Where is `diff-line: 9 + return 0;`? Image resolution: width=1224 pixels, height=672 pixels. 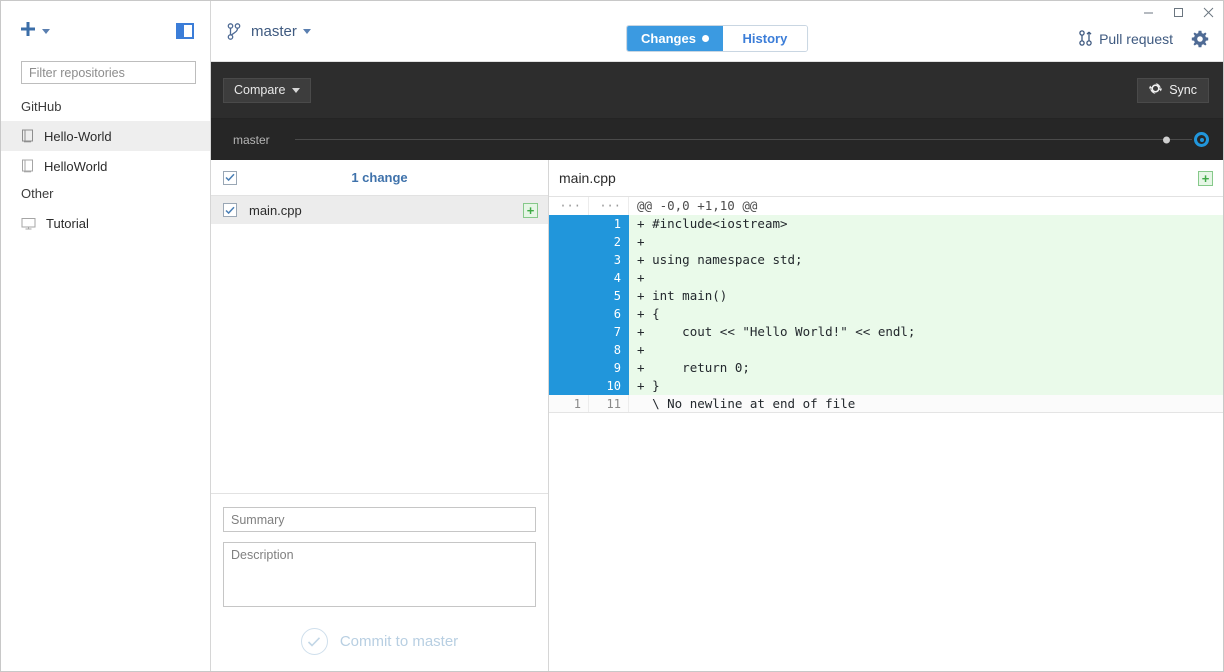 diff-line: 9 + return 0; is located at coordinates (886, 368).